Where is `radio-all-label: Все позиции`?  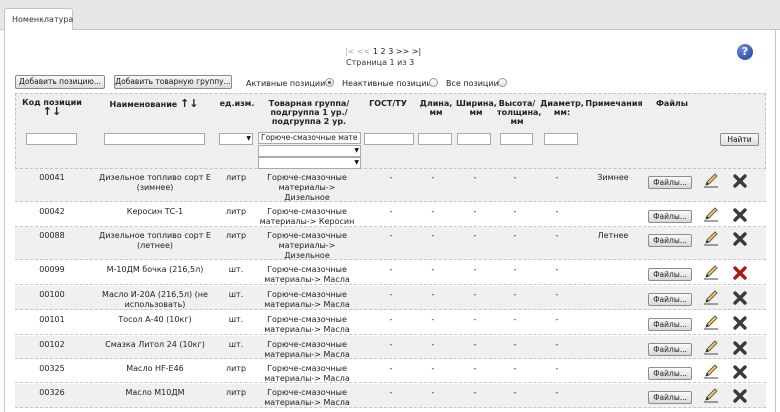
radio-all-label: Все позиции is located at coordinates (472, 83).